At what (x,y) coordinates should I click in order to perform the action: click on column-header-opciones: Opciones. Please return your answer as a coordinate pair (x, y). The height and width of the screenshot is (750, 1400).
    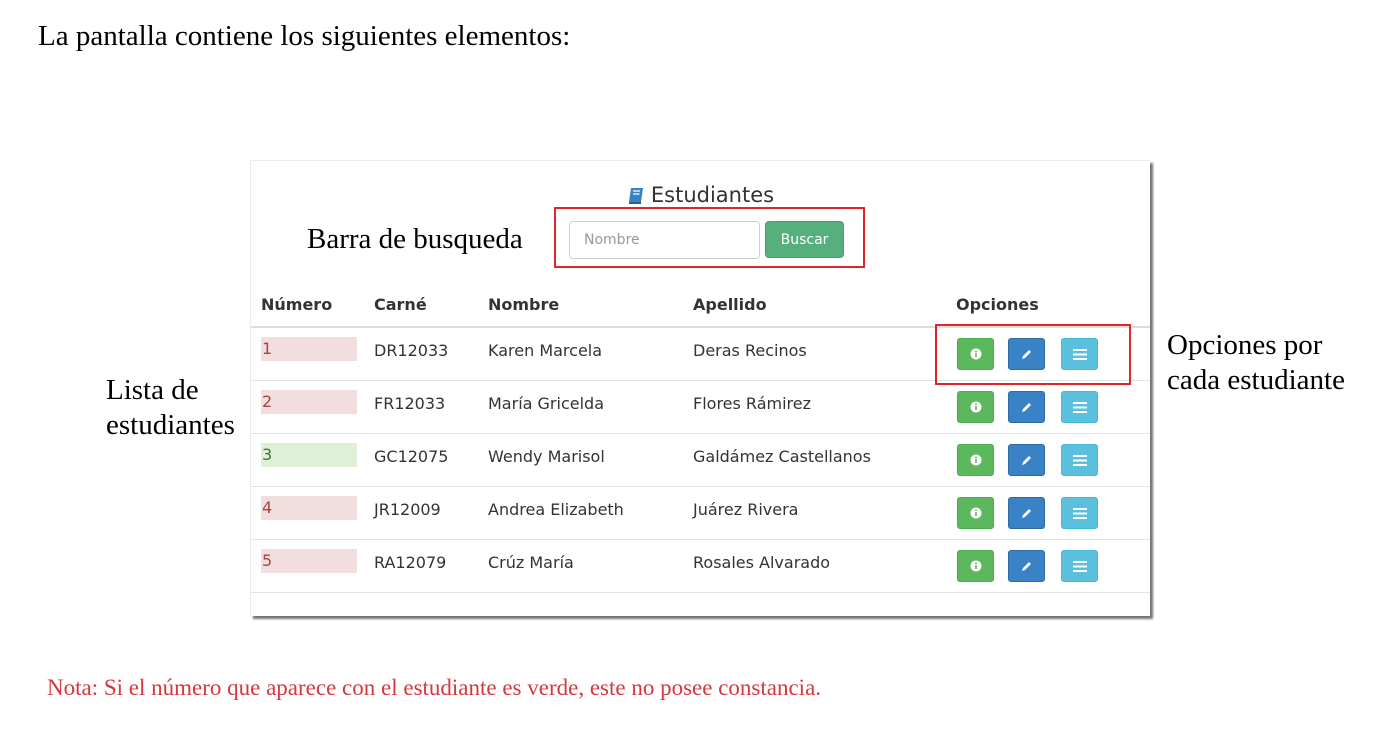
    Looking at the image, I should click on (997, 304).